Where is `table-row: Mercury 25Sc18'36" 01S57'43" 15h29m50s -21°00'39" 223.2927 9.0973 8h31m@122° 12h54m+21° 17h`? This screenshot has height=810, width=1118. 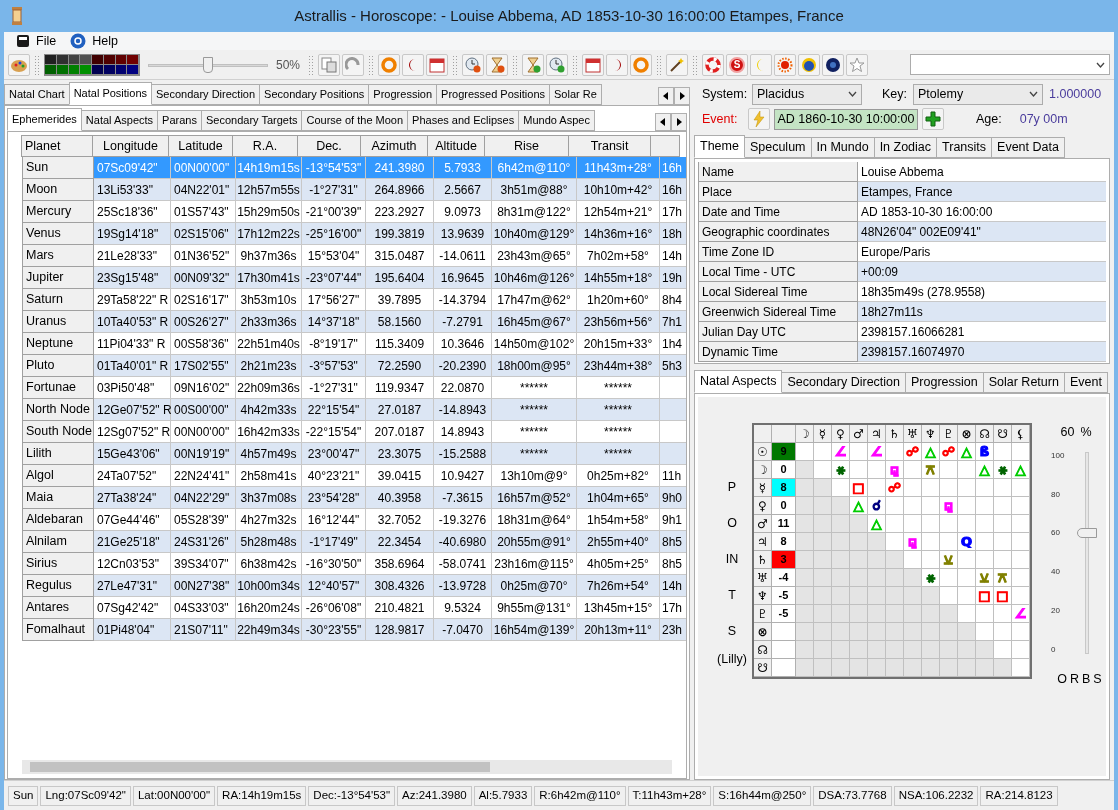
table-row: Mercury 25Sc18'36" 01S57'43" 15h29m50s -21°00'39" 223.2927 9.0973 8h31m@122° 12h54m+21° 17h is located at coordinates (354, 212).